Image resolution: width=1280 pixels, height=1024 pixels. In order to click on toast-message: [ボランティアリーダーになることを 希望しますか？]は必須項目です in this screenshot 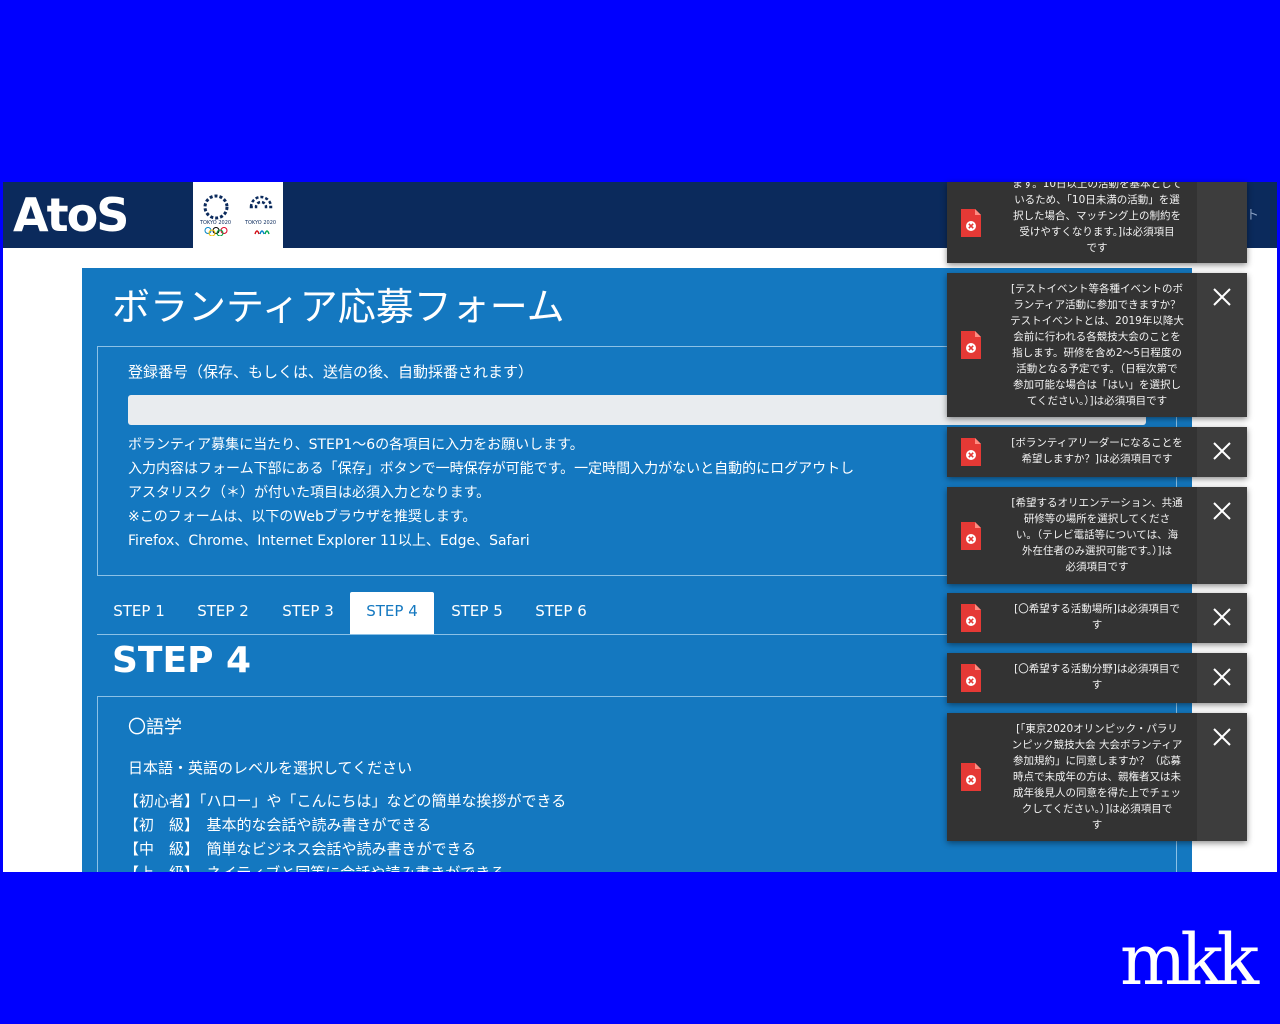, I will do `click(1097, 451)`.